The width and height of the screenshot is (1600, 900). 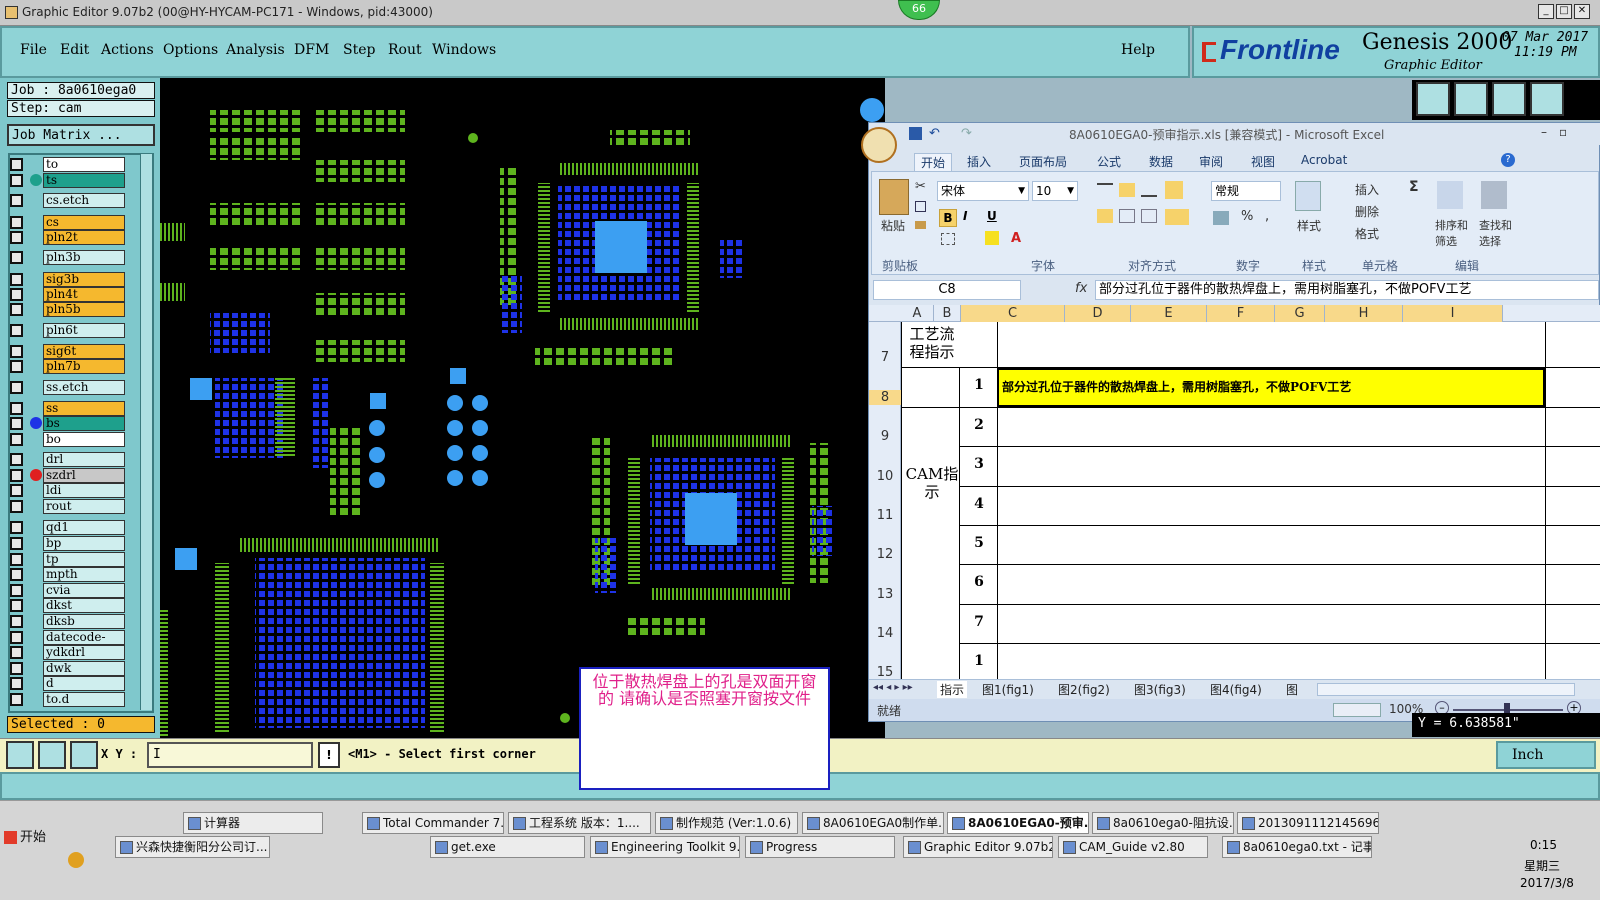 What do you see at coordinates (1450, 195) in the screenshot?
I see `sort-filter-icon` at bounding box center [1450, 195].